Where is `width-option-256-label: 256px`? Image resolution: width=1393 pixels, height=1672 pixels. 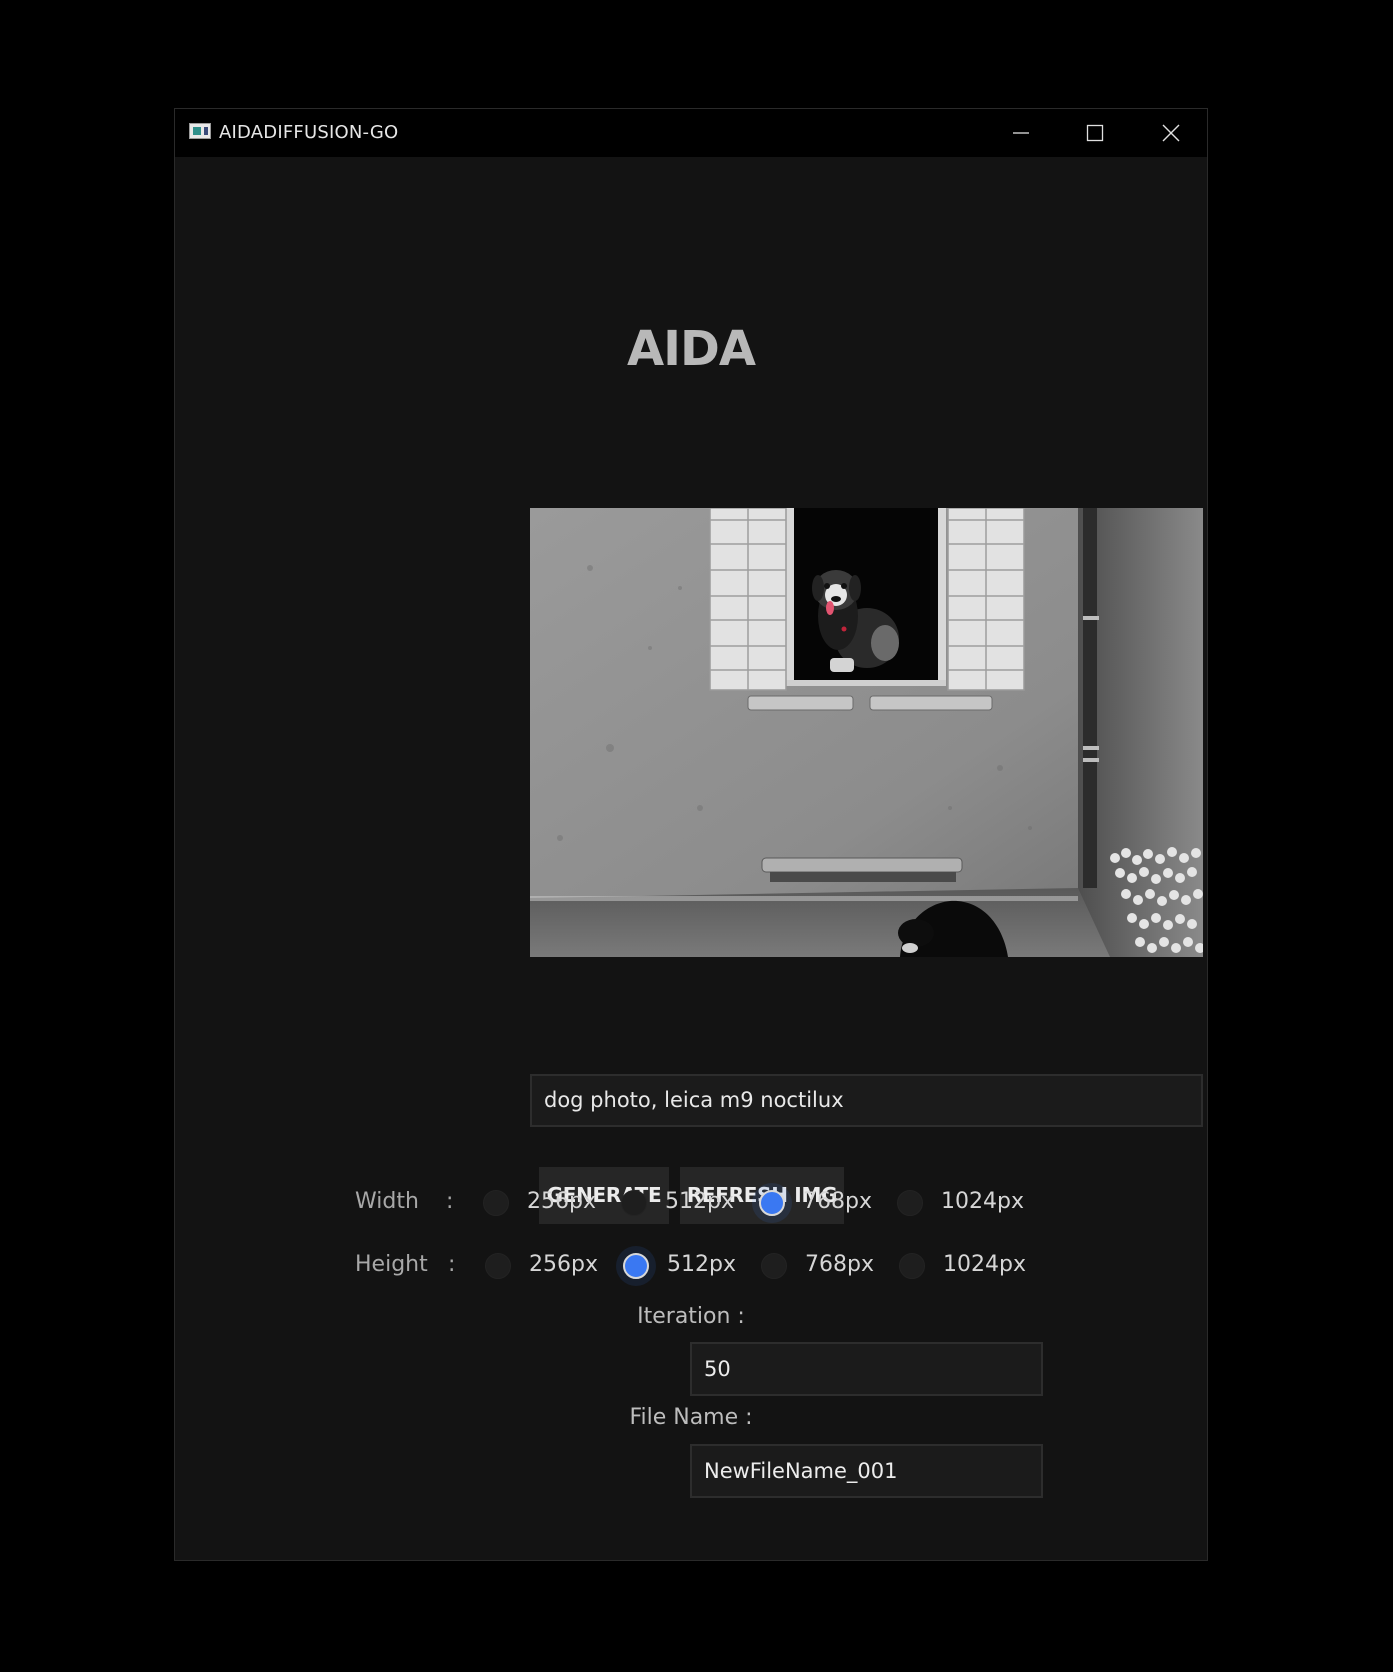 width-option-256-label: 256px is located at coordinates (561, 1201).